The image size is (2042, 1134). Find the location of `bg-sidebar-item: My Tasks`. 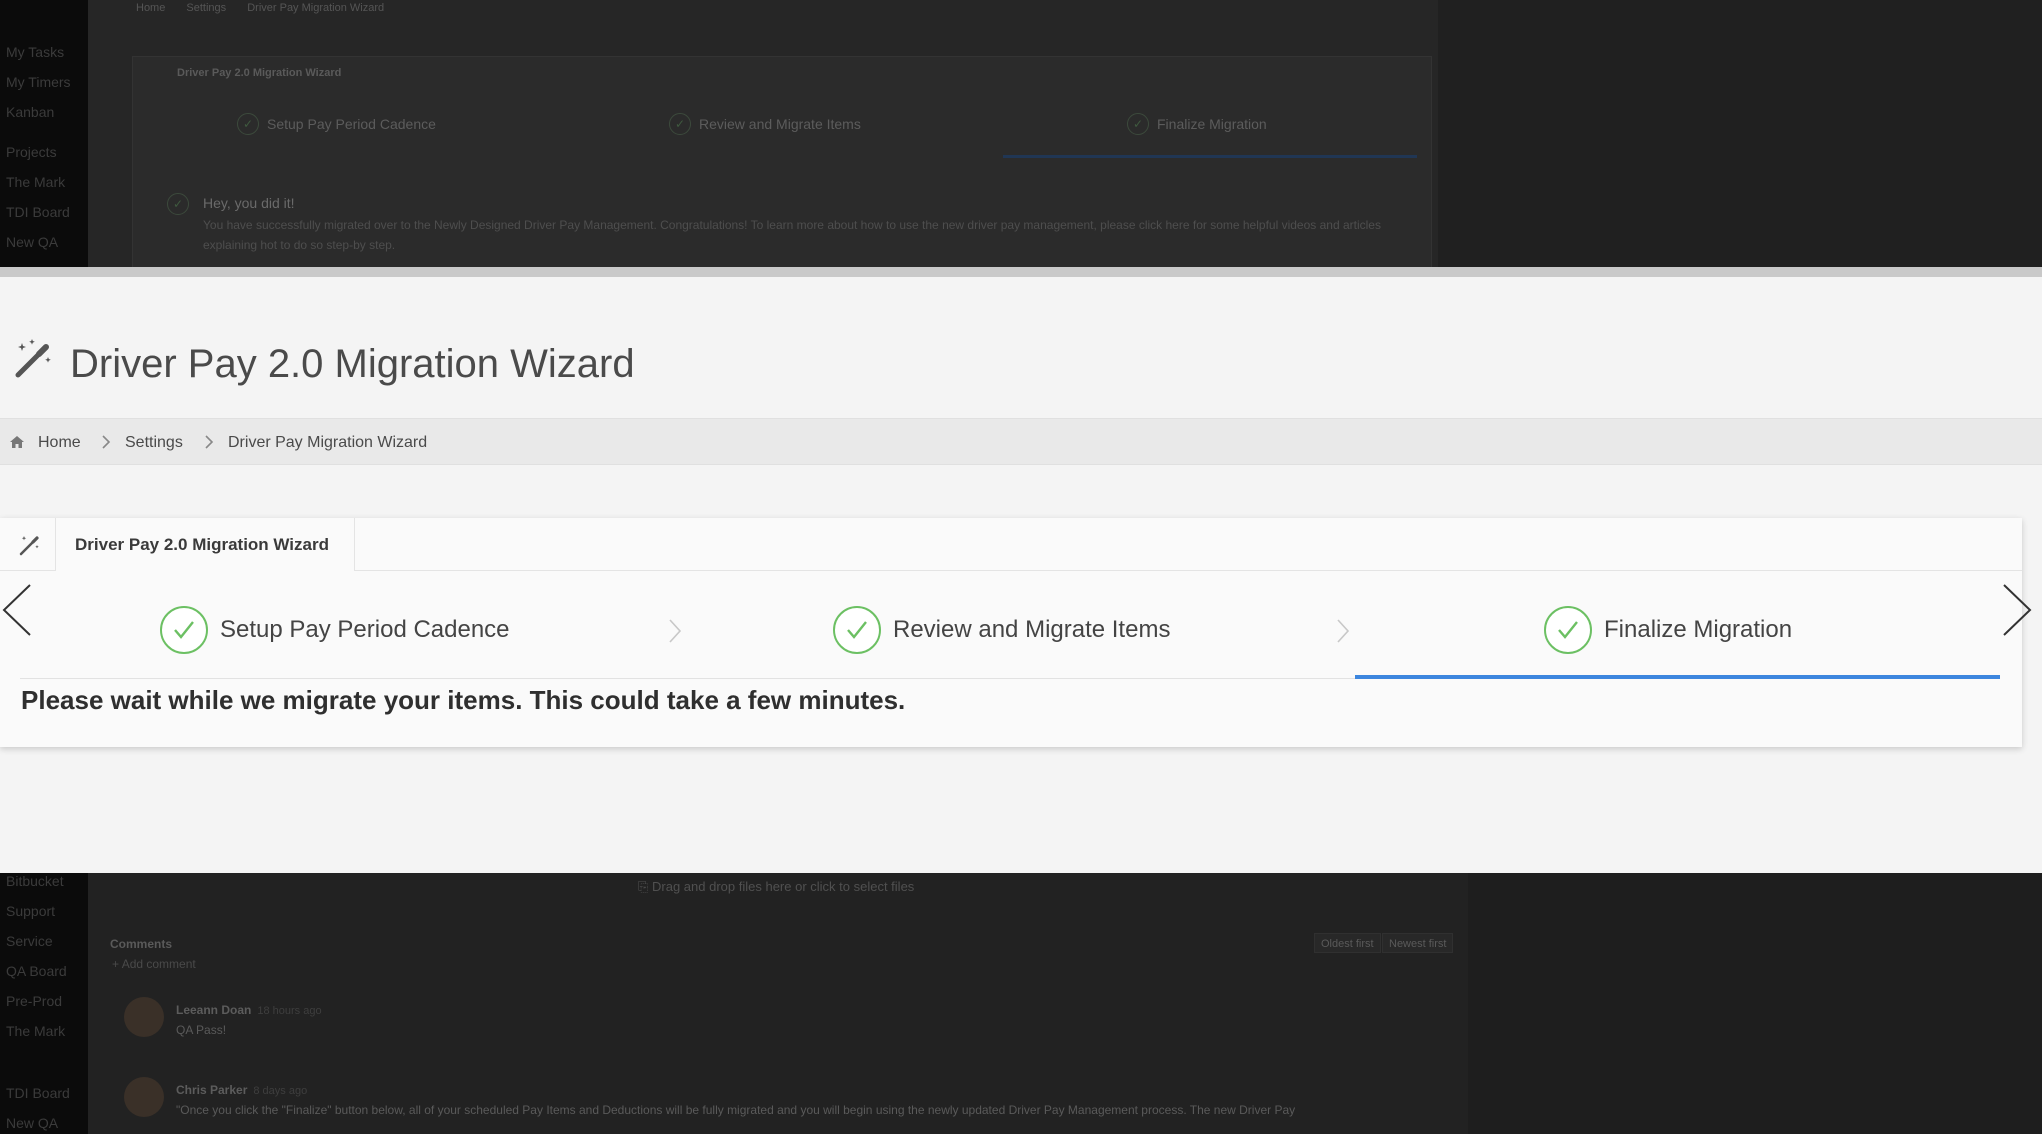

bg-sidebar-item: My Tasks is located at coordinates (35, 52).